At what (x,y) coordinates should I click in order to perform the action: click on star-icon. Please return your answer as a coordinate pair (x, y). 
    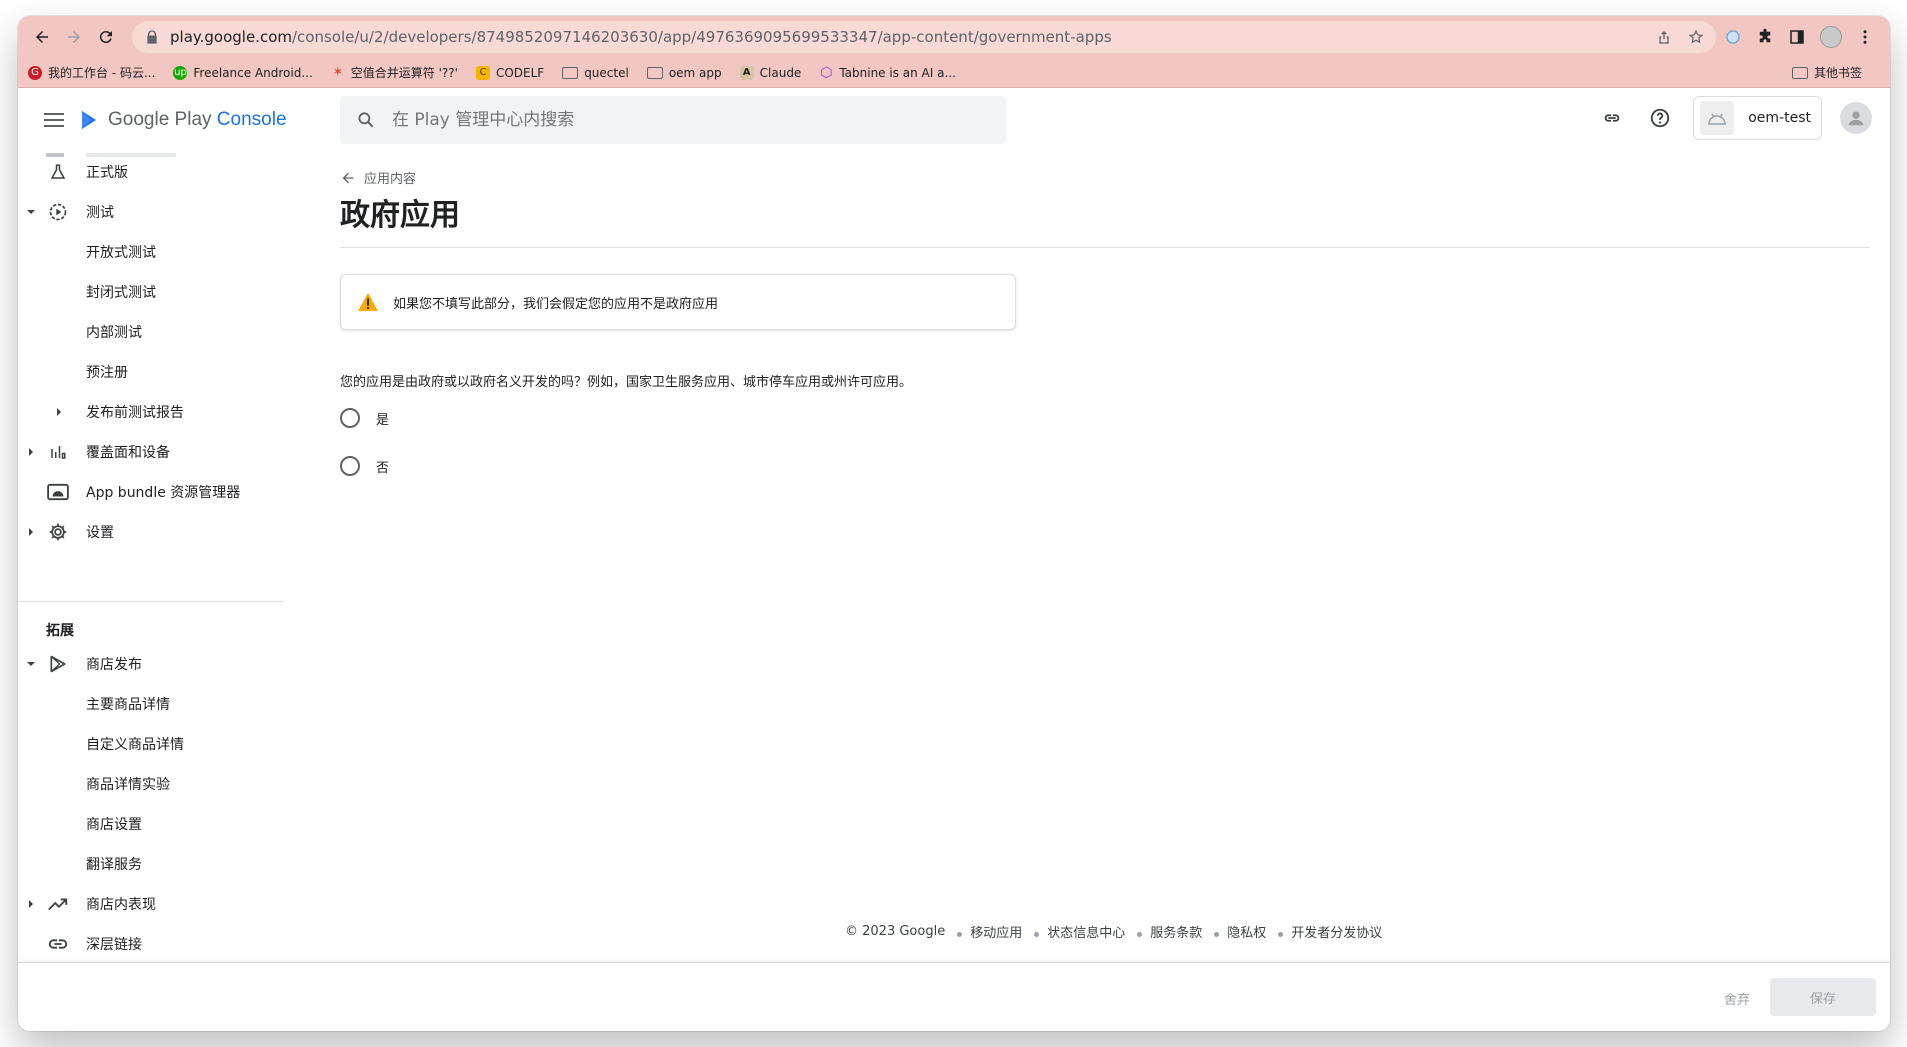
    Looking at the image, I should click on (1696, 37).